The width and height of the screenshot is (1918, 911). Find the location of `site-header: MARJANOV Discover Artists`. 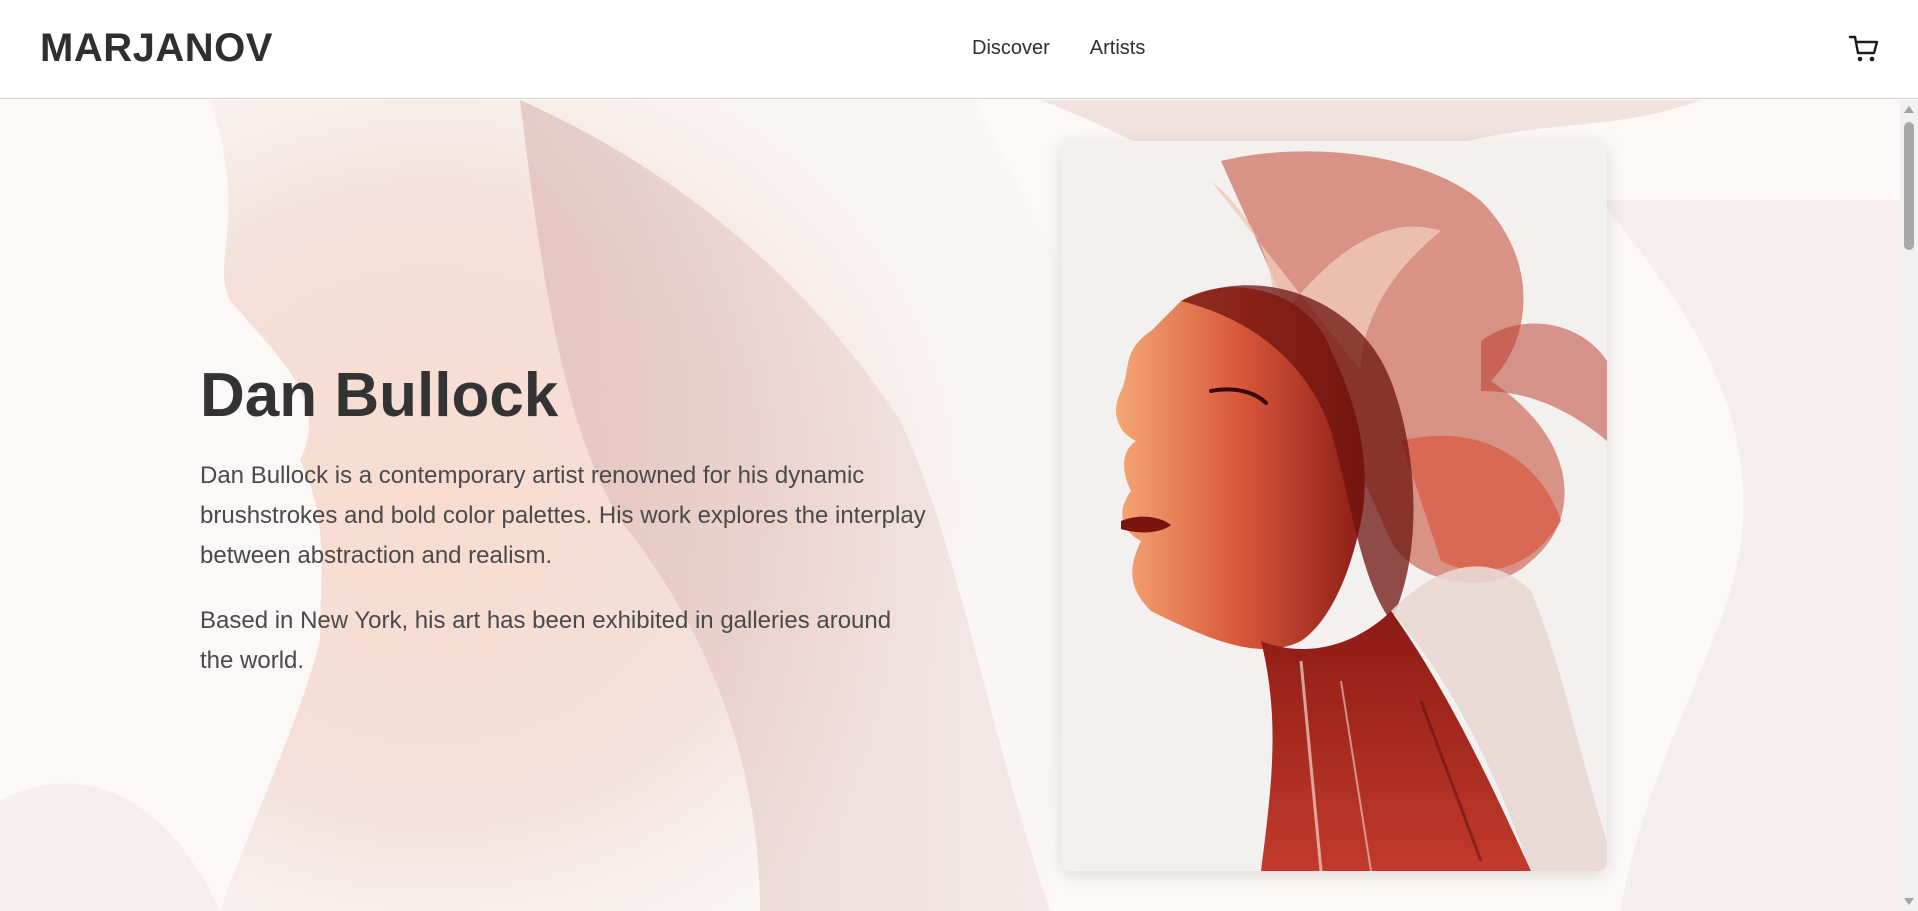

site-header: MARJANOV Discover Artists is located at coordinates (959, 49).